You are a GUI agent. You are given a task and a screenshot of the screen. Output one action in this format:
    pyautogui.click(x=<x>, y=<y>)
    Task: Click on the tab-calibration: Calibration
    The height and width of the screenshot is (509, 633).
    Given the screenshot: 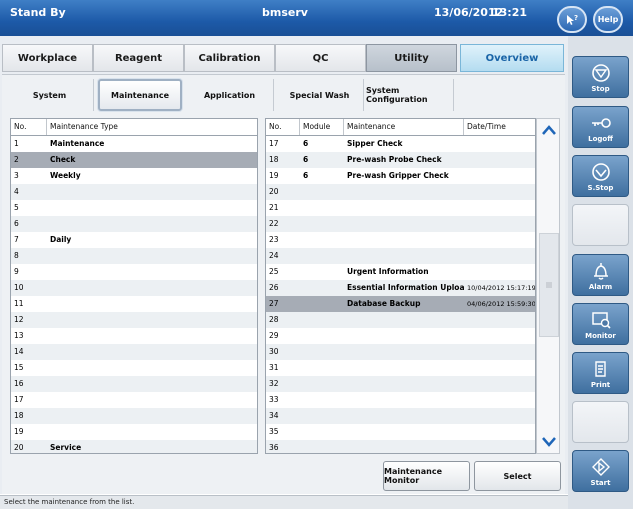 What is the action you would take?
    pyautogui.click(x=229, y=58)
    